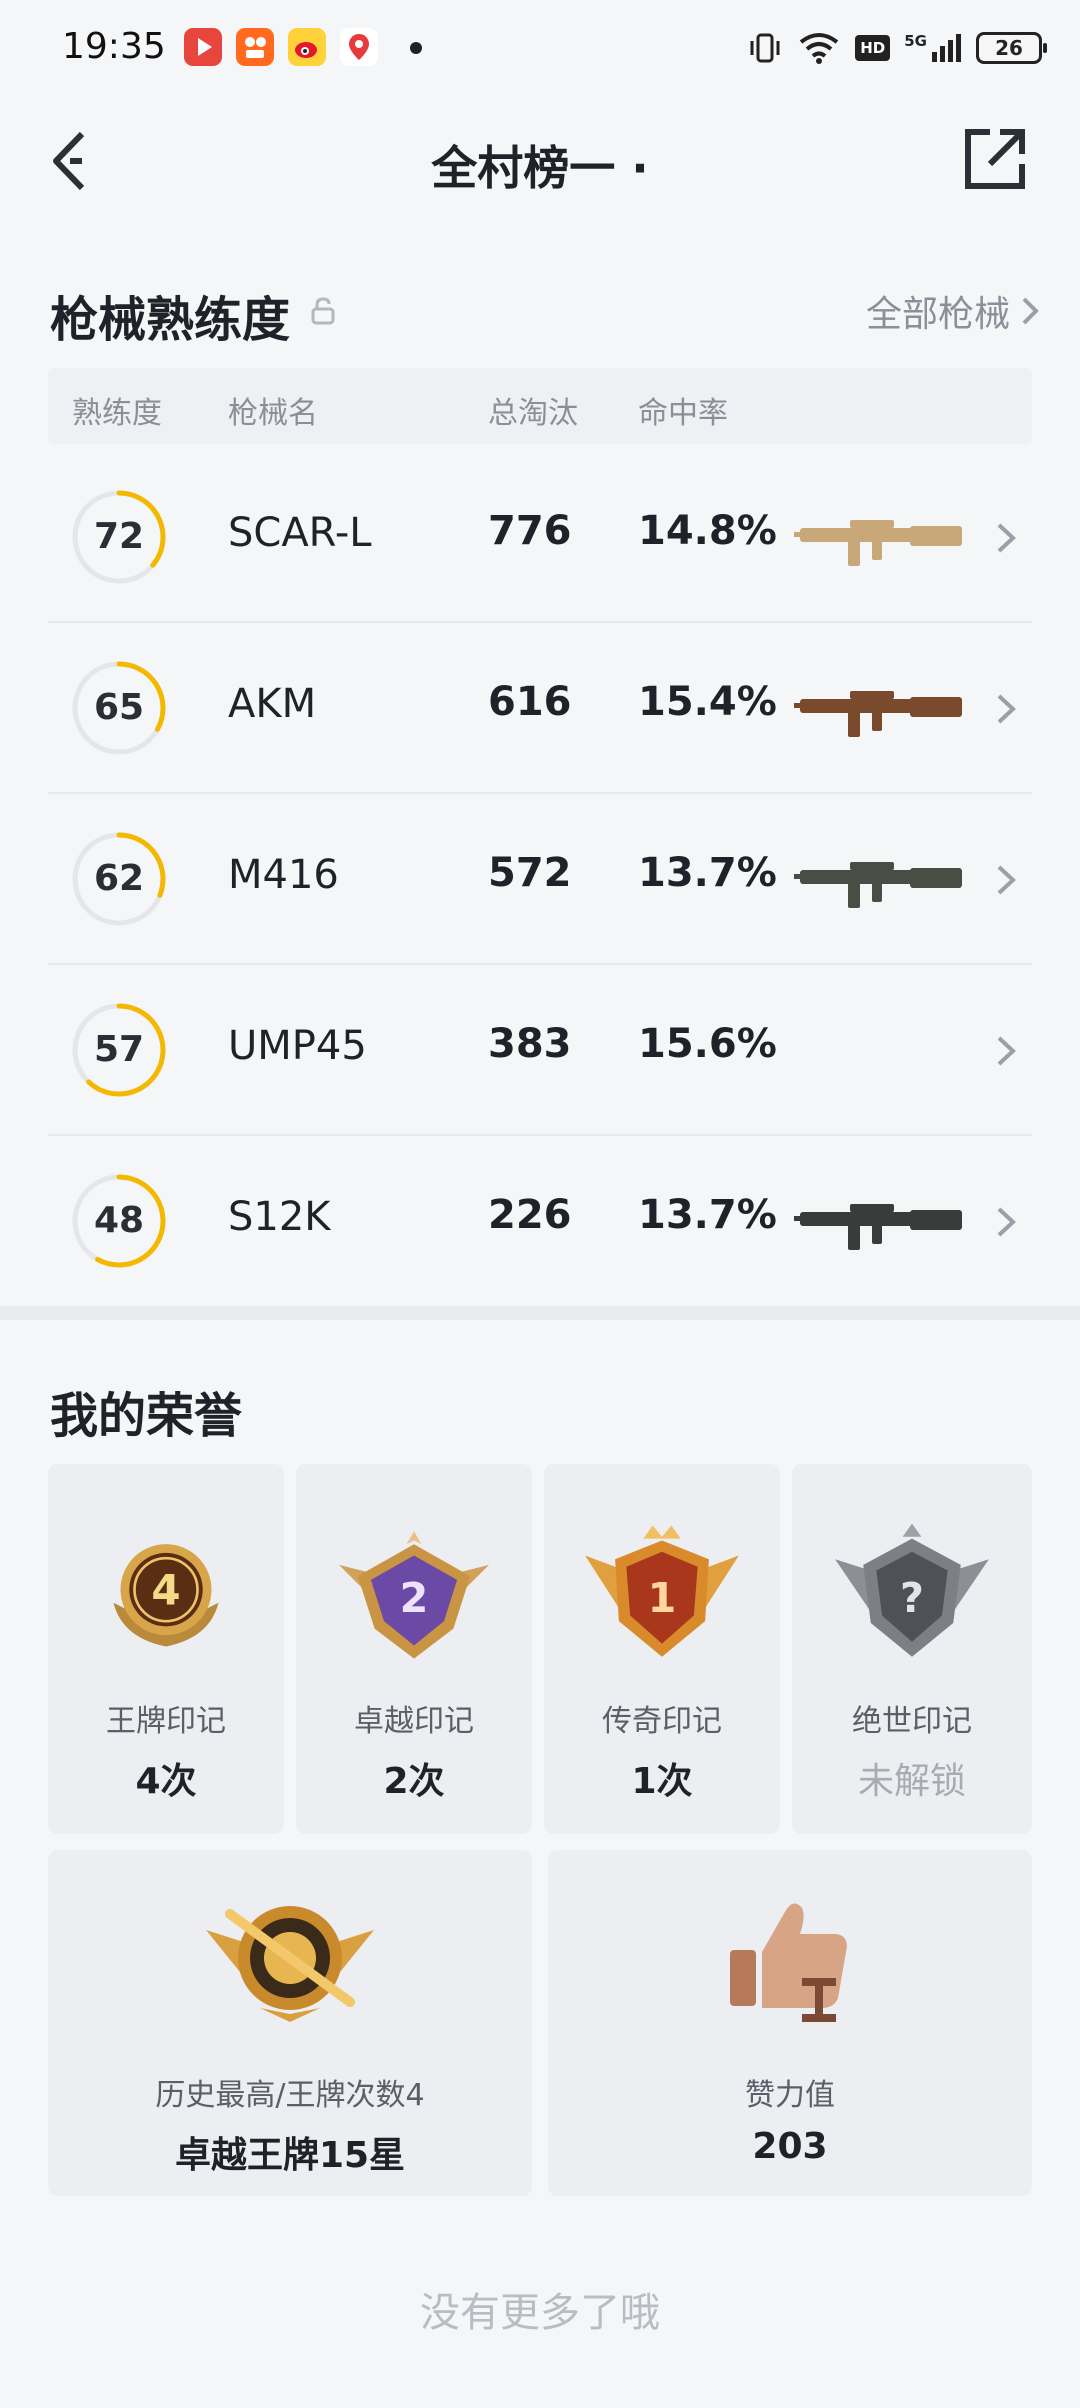 Image resolution: width=1080 pixels, height=2408 pixels. What do you see at coordinates (119, 1220) in the screenshot?
I see `proficiency-value: 48` at bounding box center [119, 1220].